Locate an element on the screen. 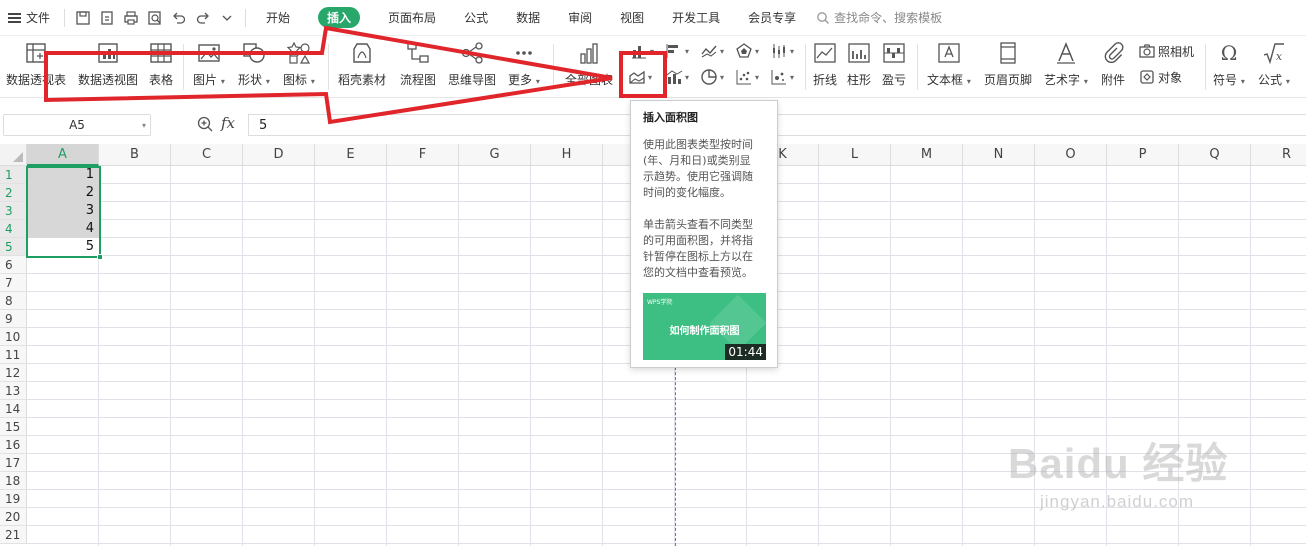 This screenshot has height=546, width=1306. export-pdf-icon is located at coordinates (107, 18).